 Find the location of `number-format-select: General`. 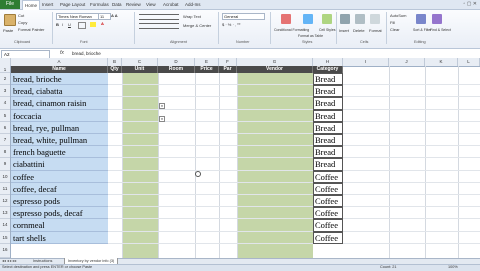

number-format-select: General is located at coordinates (243, 16).